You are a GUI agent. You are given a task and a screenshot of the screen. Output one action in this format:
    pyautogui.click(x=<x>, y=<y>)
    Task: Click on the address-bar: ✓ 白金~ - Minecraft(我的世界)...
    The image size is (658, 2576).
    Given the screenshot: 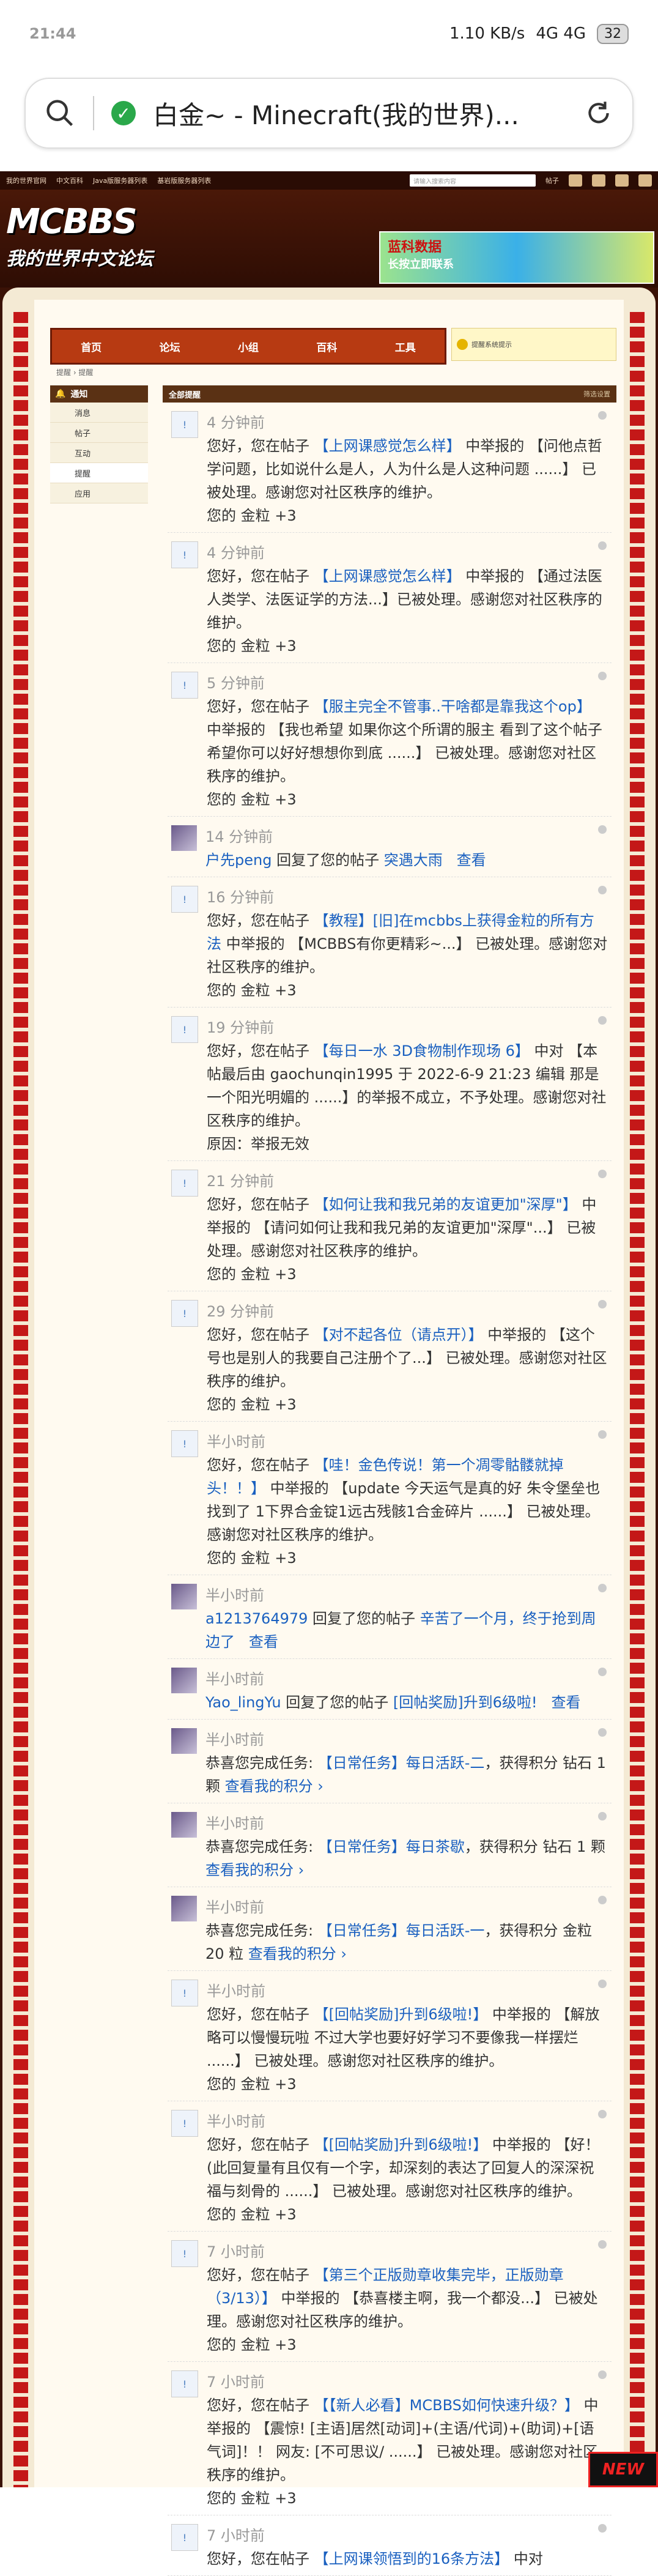 What is the action you would take?
    pyautogui.click(x=329, y=113)
    